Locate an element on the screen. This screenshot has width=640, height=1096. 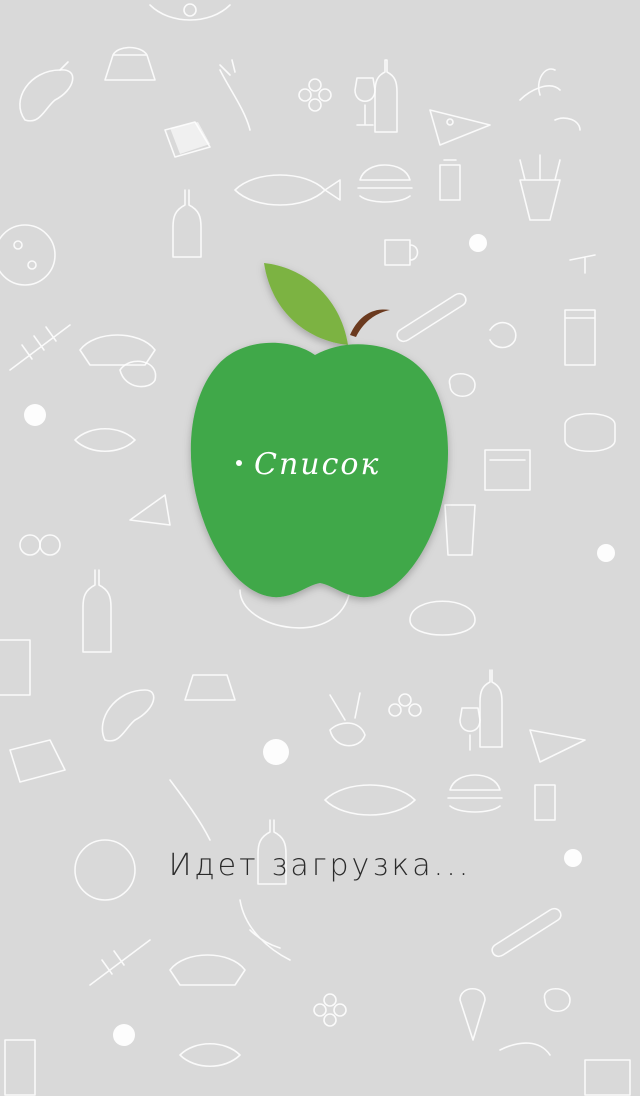
apple-leaf is located at coordinates (306, 304).